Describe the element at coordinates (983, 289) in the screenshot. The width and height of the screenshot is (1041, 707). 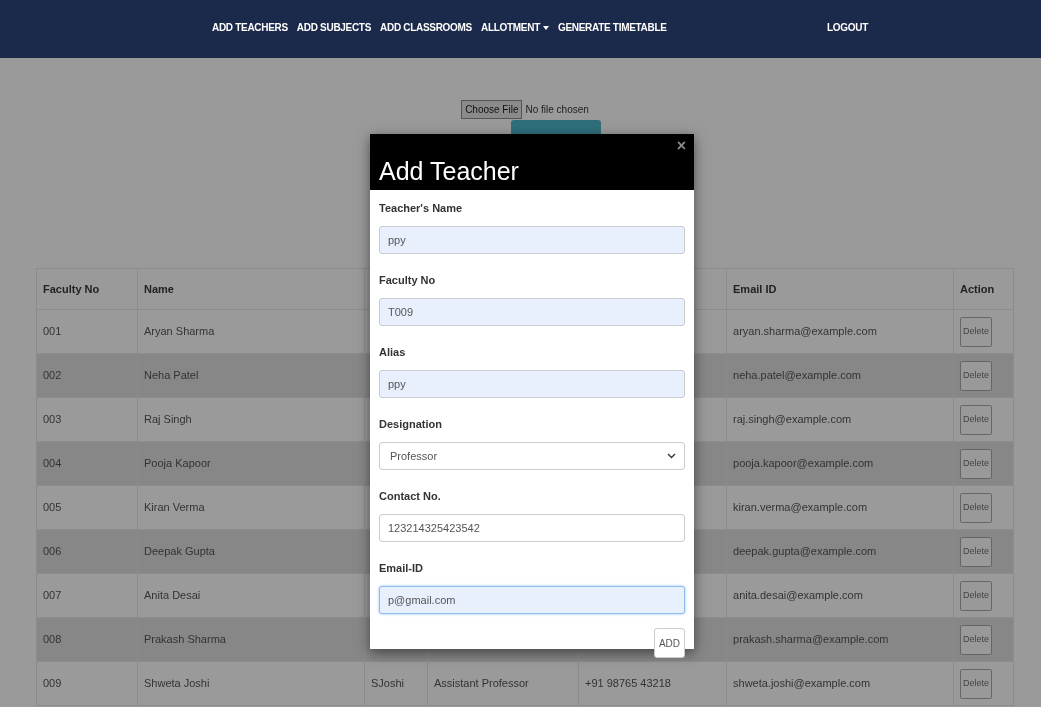
I see `column-header: Action` at that location.